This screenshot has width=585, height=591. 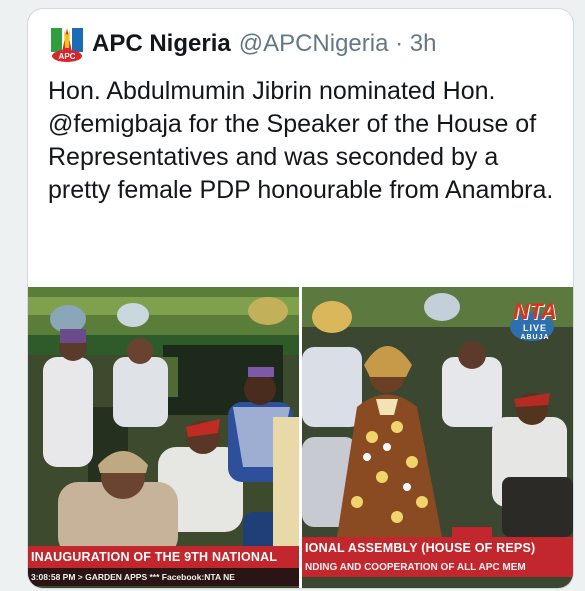 I want to click on handle-and-time: @APCNigeria · 3h, so click(x=338, y=44).